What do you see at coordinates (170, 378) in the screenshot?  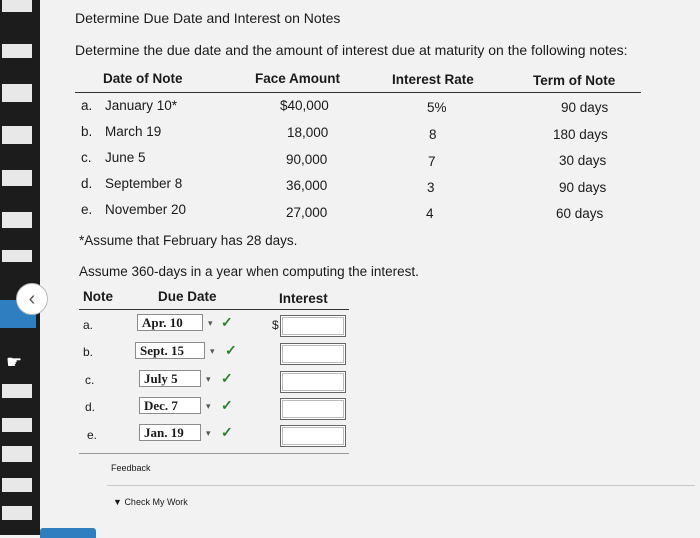 I see `due-date-select-c: July 5` at bounding box center [170, 378].